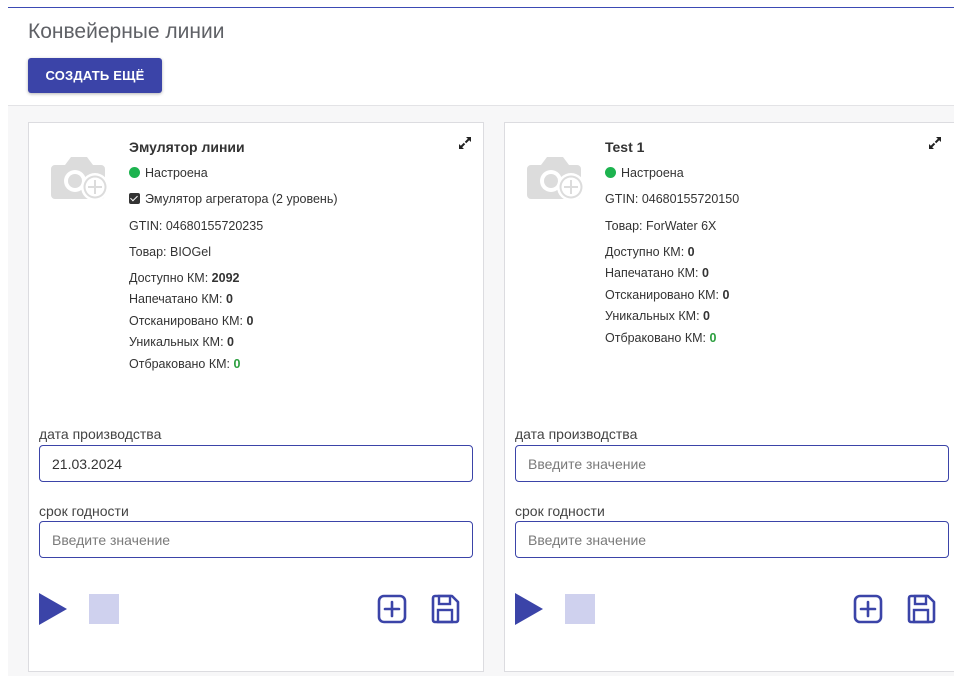  I want to click on available-value: 0, so click(691, 252).